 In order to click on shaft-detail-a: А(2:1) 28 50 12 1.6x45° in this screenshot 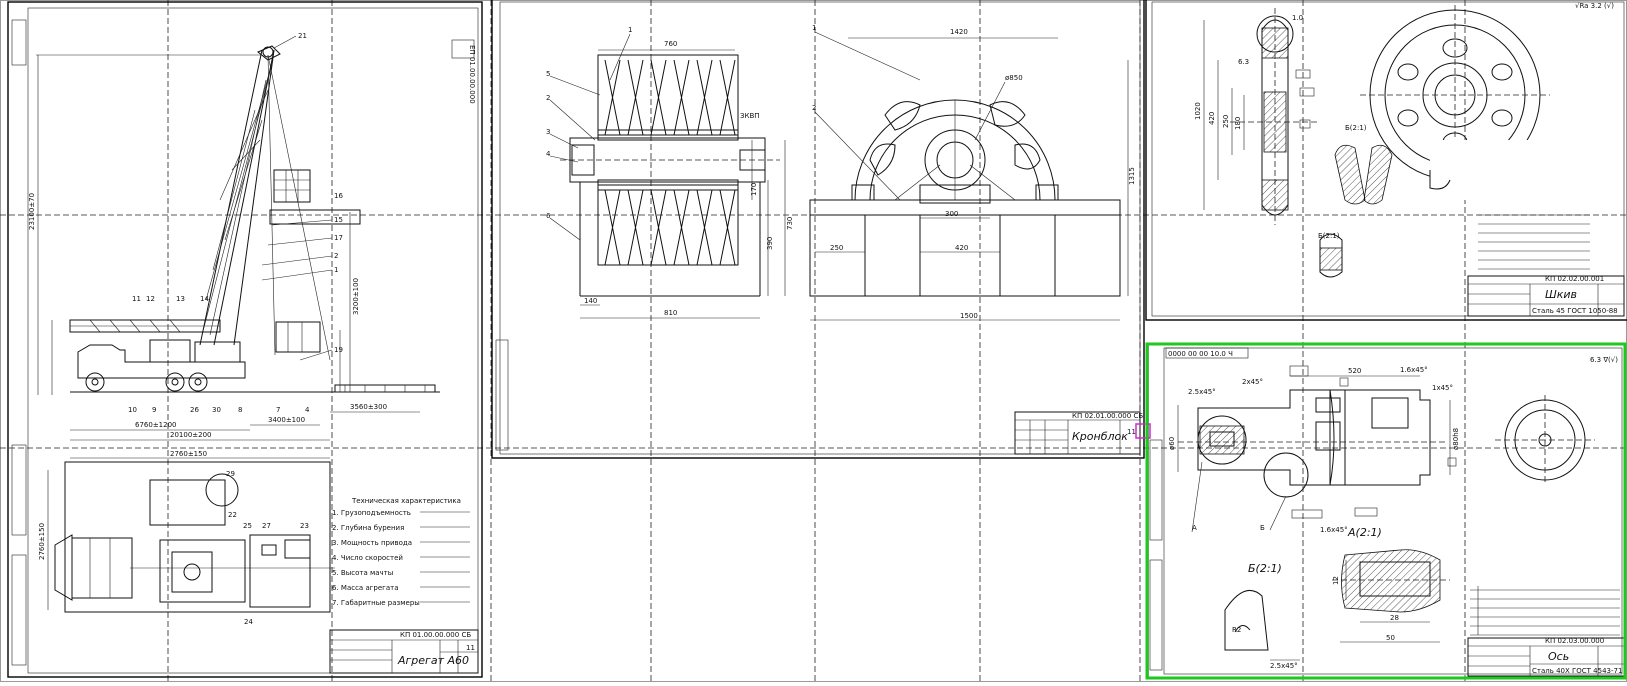, I will do `click(1385, 584)`.